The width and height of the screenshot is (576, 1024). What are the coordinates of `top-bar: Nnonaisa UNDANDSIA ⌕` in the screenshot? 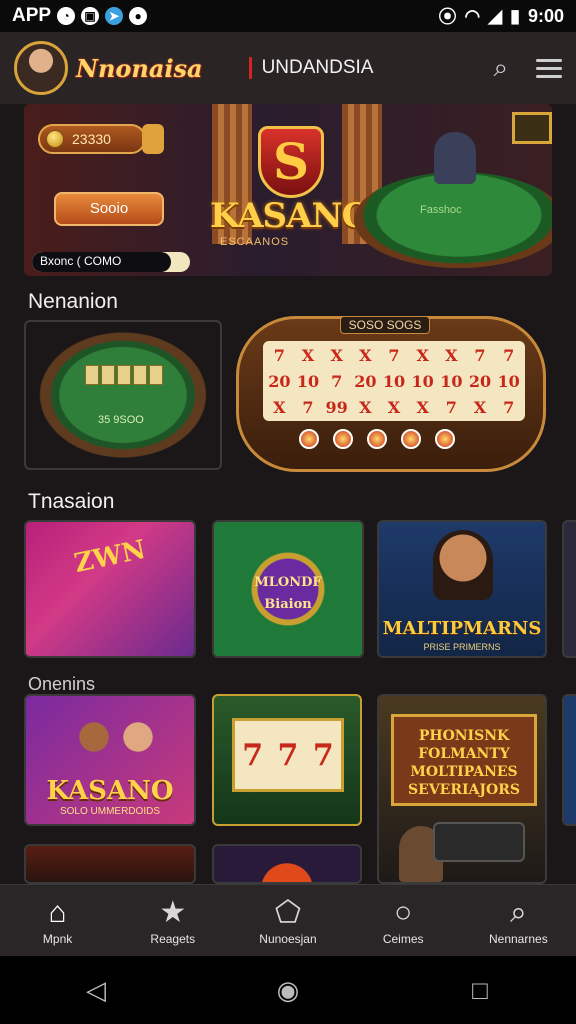 It's located at (288, 68).